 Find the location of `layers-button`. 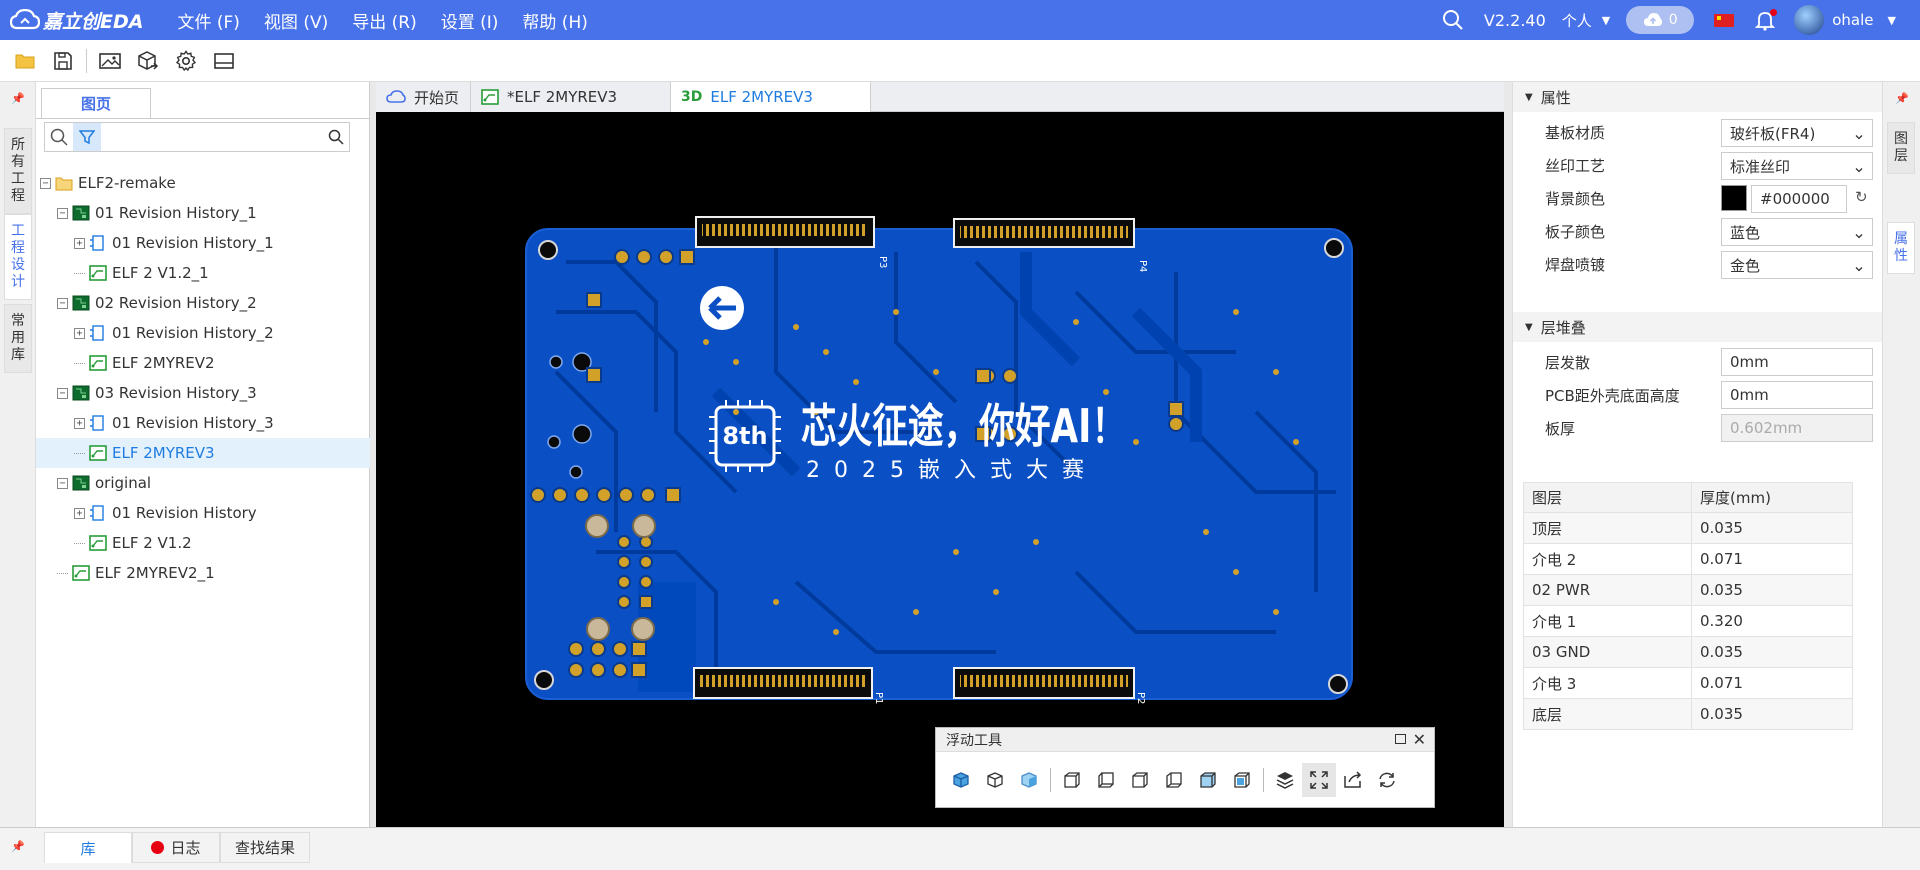

layers-button is located at coordinates (1285, 780).